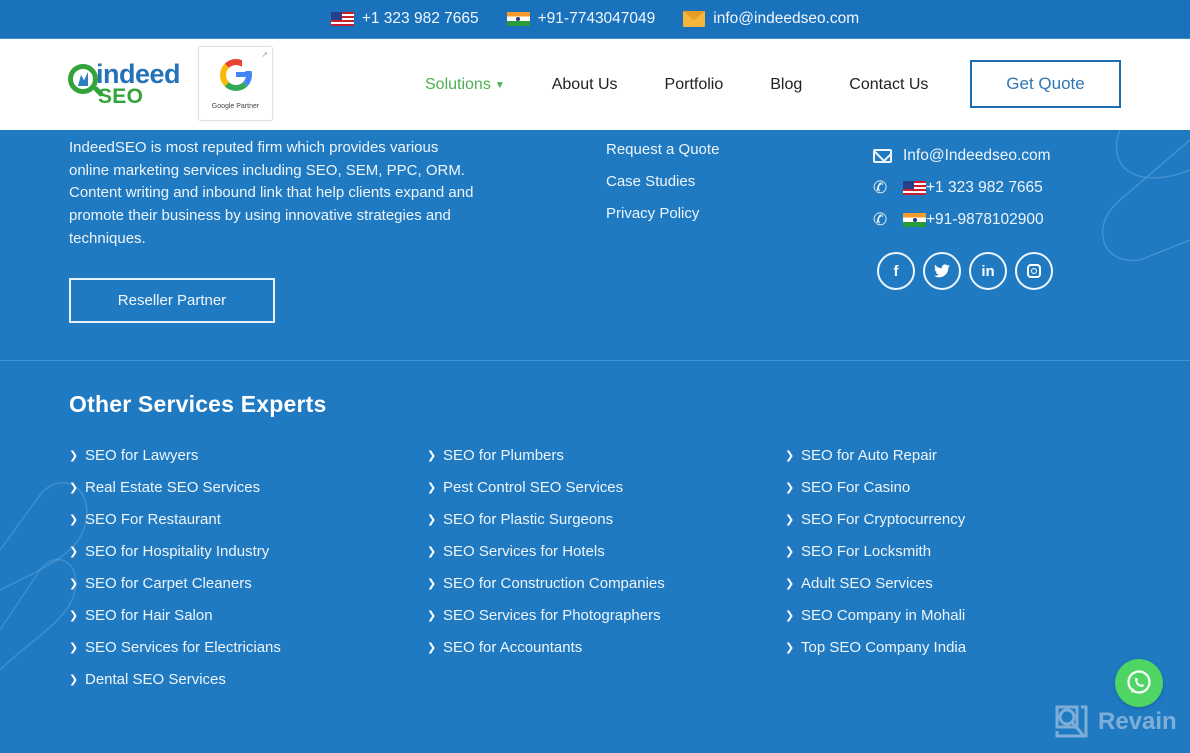  I want to click on service-link-label: SEO For Locksmith, so click(866, 551).